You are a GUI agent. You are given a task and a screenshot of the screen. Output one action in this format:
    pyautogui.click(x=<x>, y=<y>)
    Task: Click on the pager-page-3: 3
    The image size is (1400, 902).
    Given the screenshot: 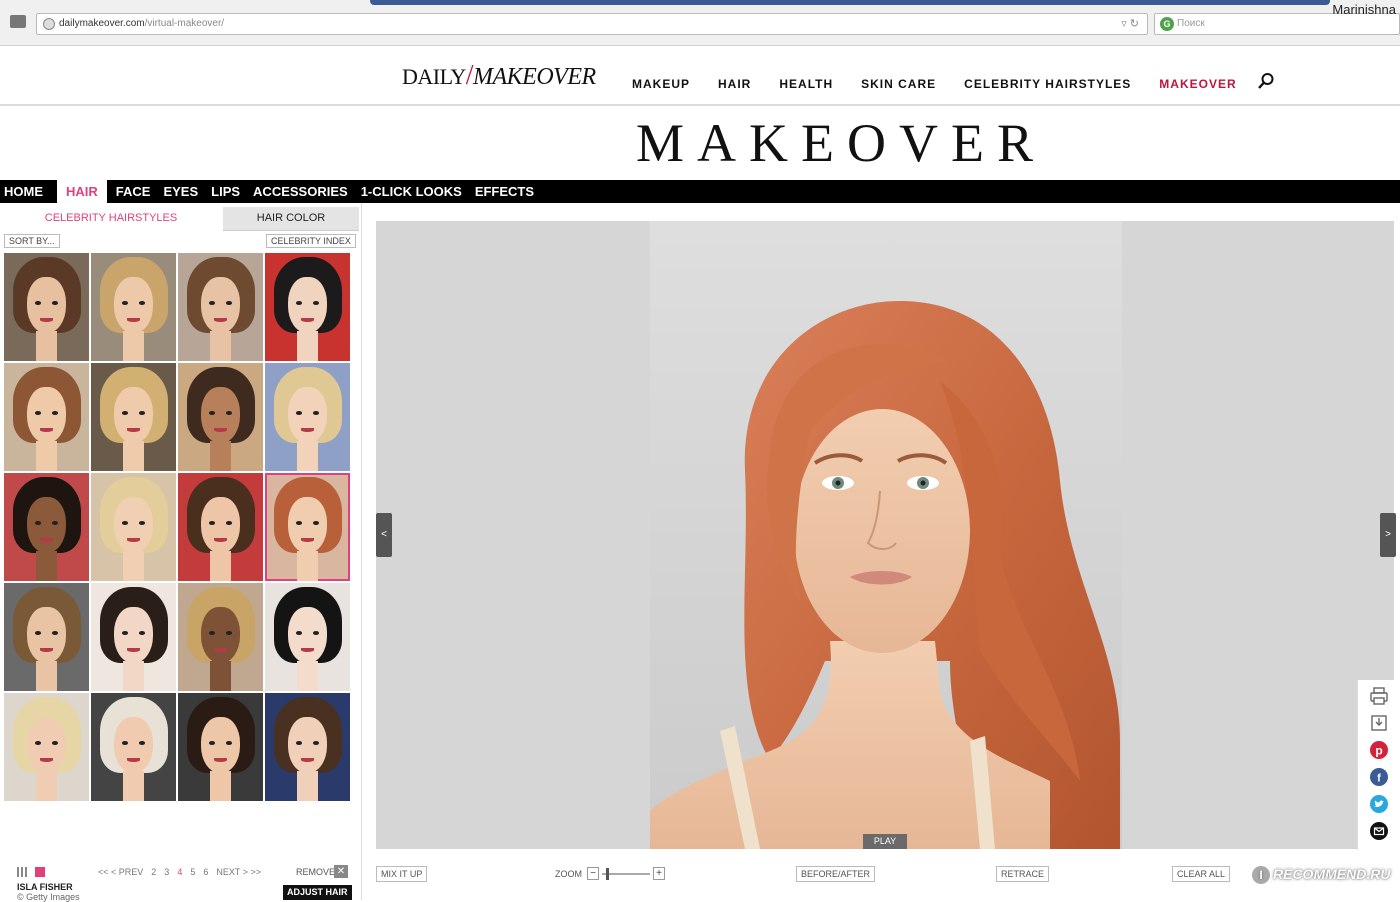 What is the action you would take?
    pyautogui.click(x=166, y=872)
    